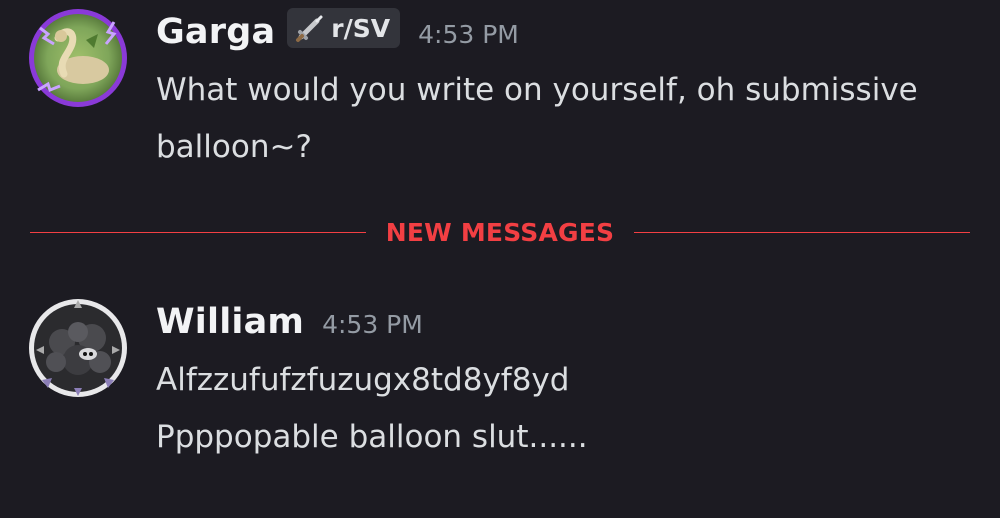  Describe the element at coordinates (309, 28) in the screenshot. I see `sword-icon` at that location.